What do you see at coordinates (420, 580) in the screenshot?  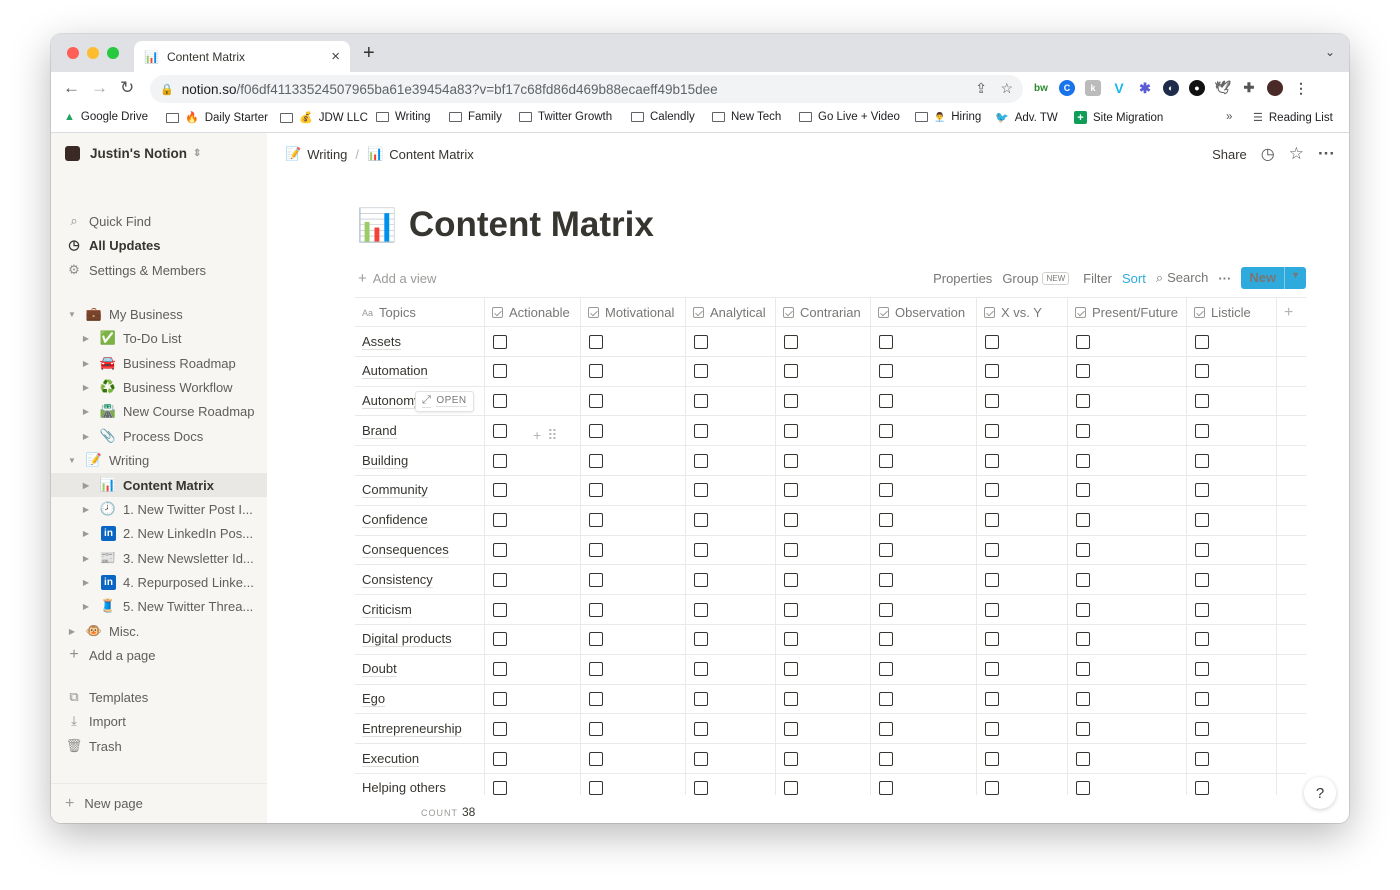 I see `topic-cell: Consistency` at bounding box center [420, 580].